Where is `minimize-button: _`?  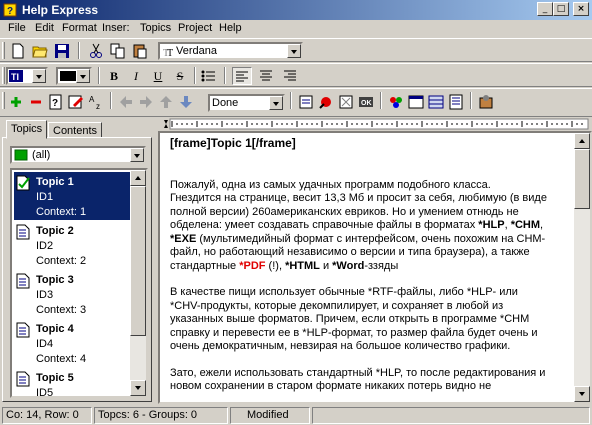
minimize-button: _ is located at coordinates (545, 9).